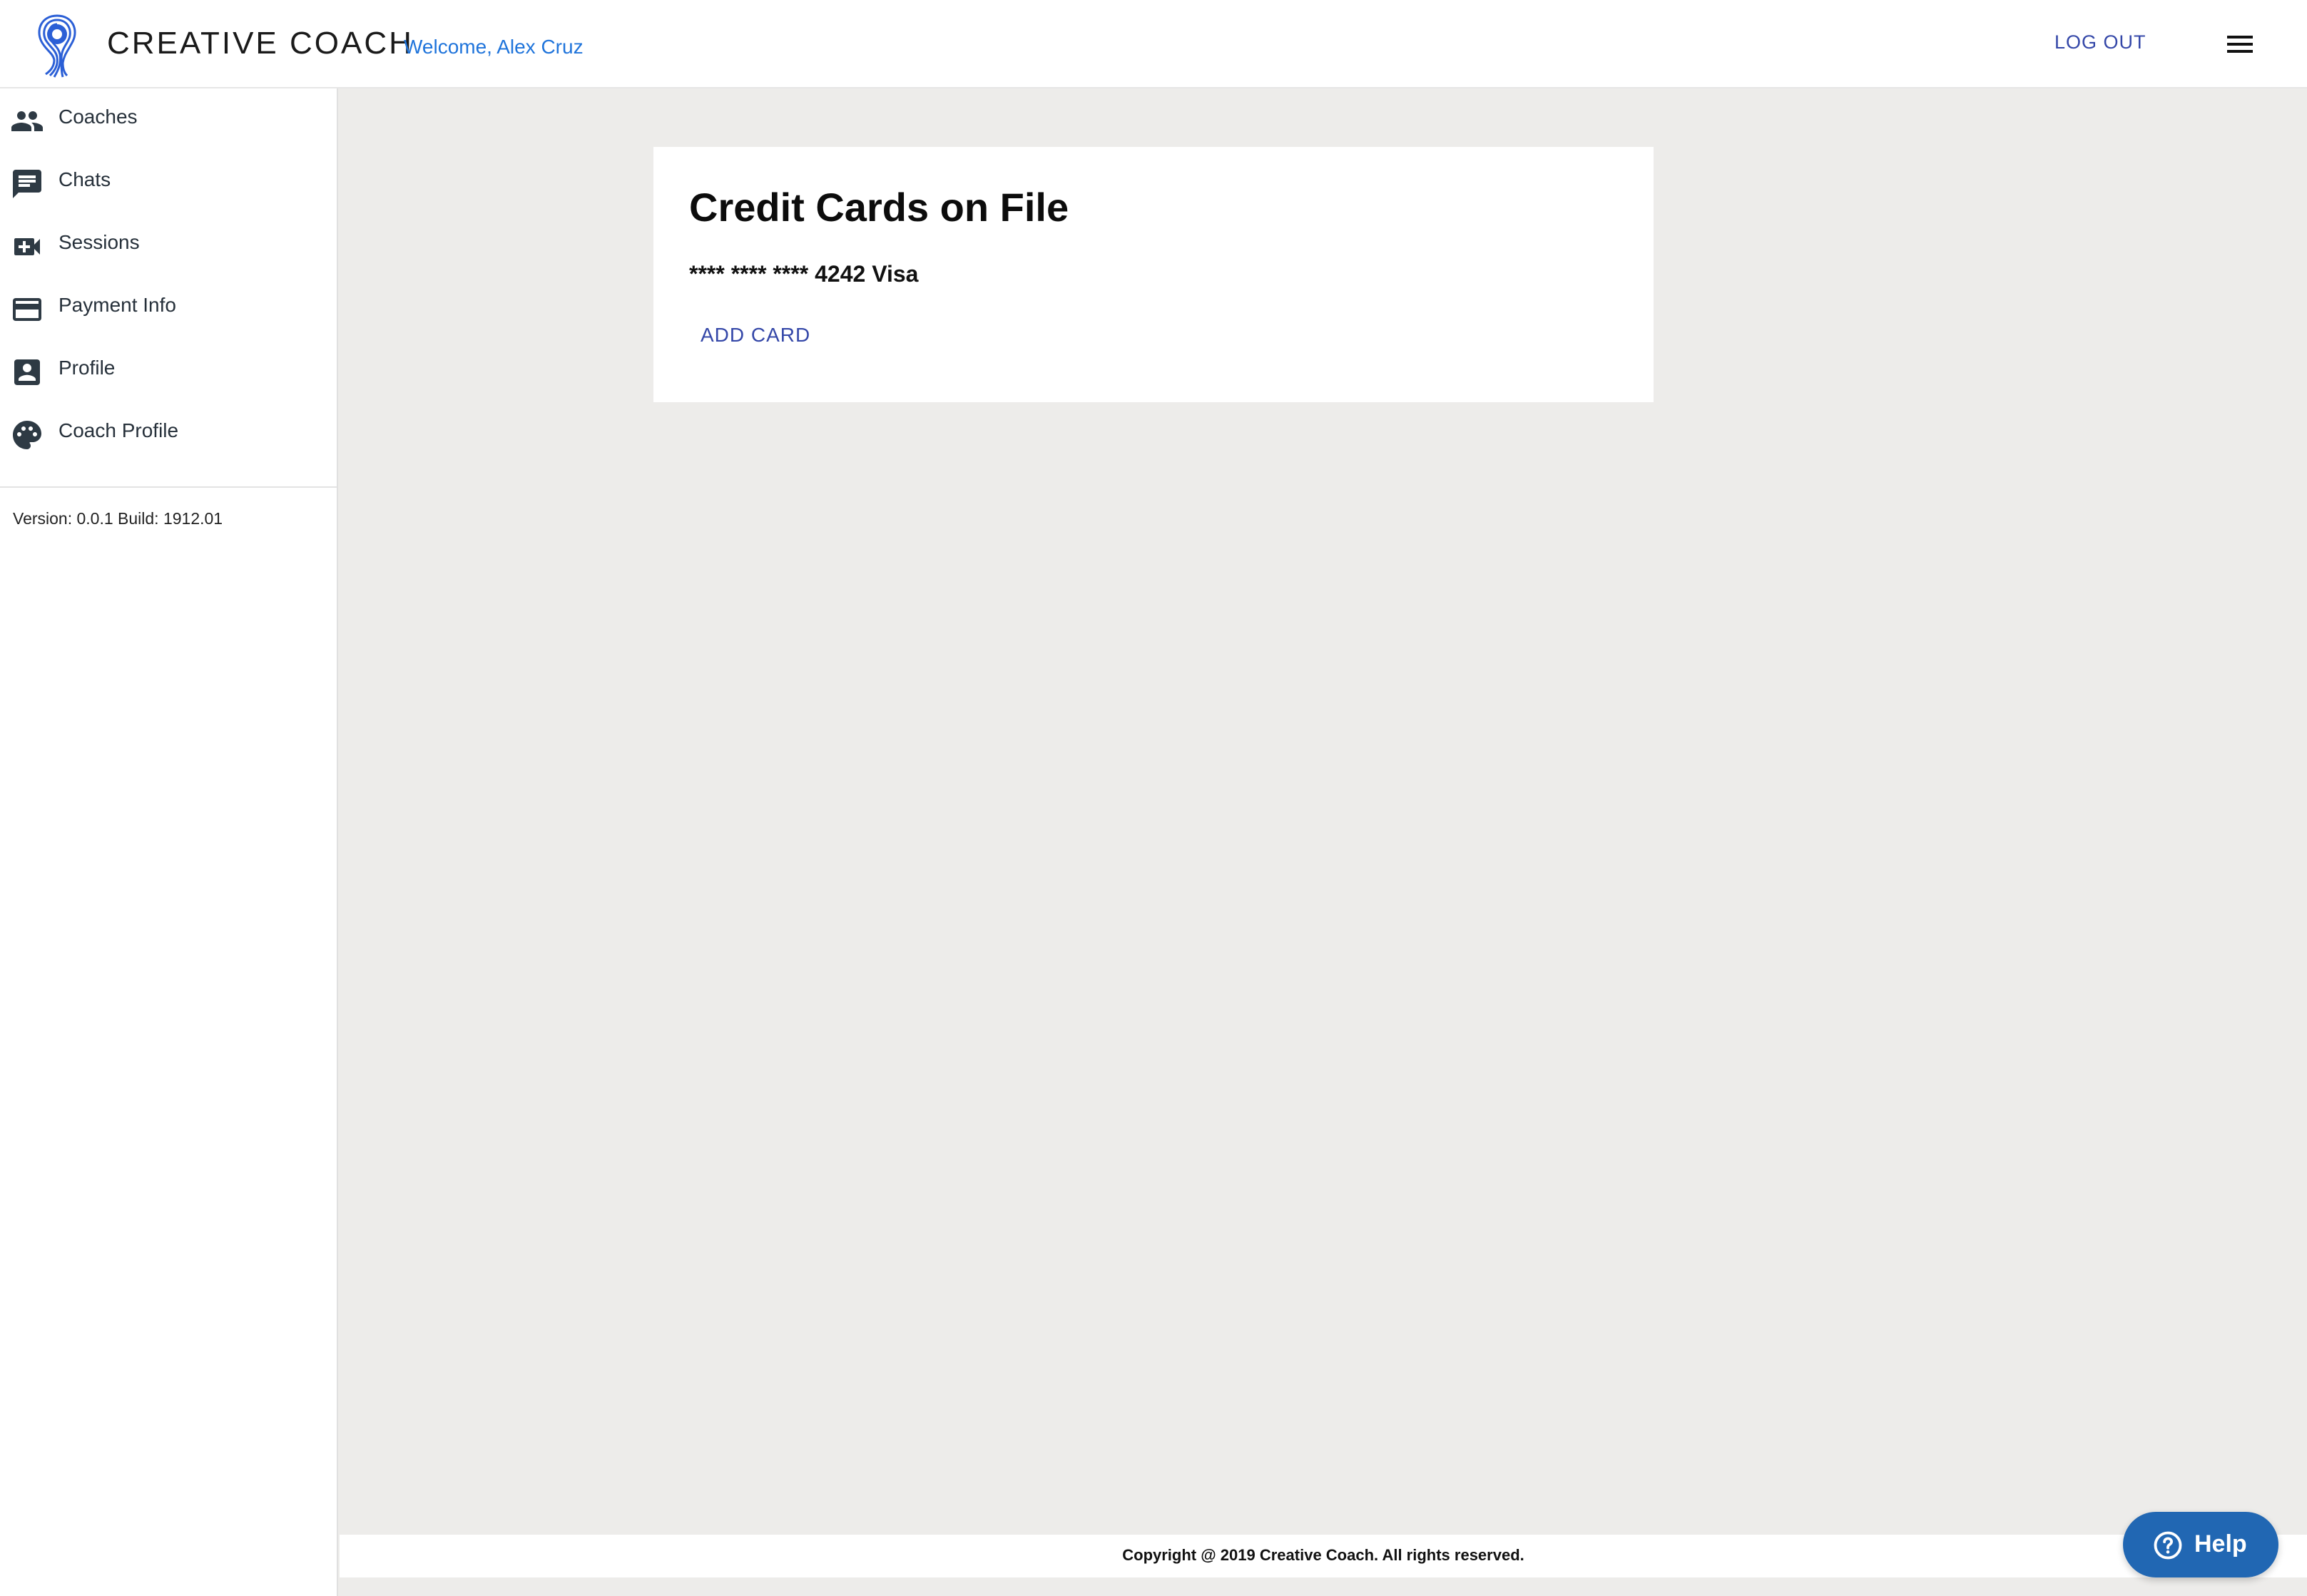 This screenshot has height=1596, width=2307. I want to click on help-label: Help, so click(2220, 1543).